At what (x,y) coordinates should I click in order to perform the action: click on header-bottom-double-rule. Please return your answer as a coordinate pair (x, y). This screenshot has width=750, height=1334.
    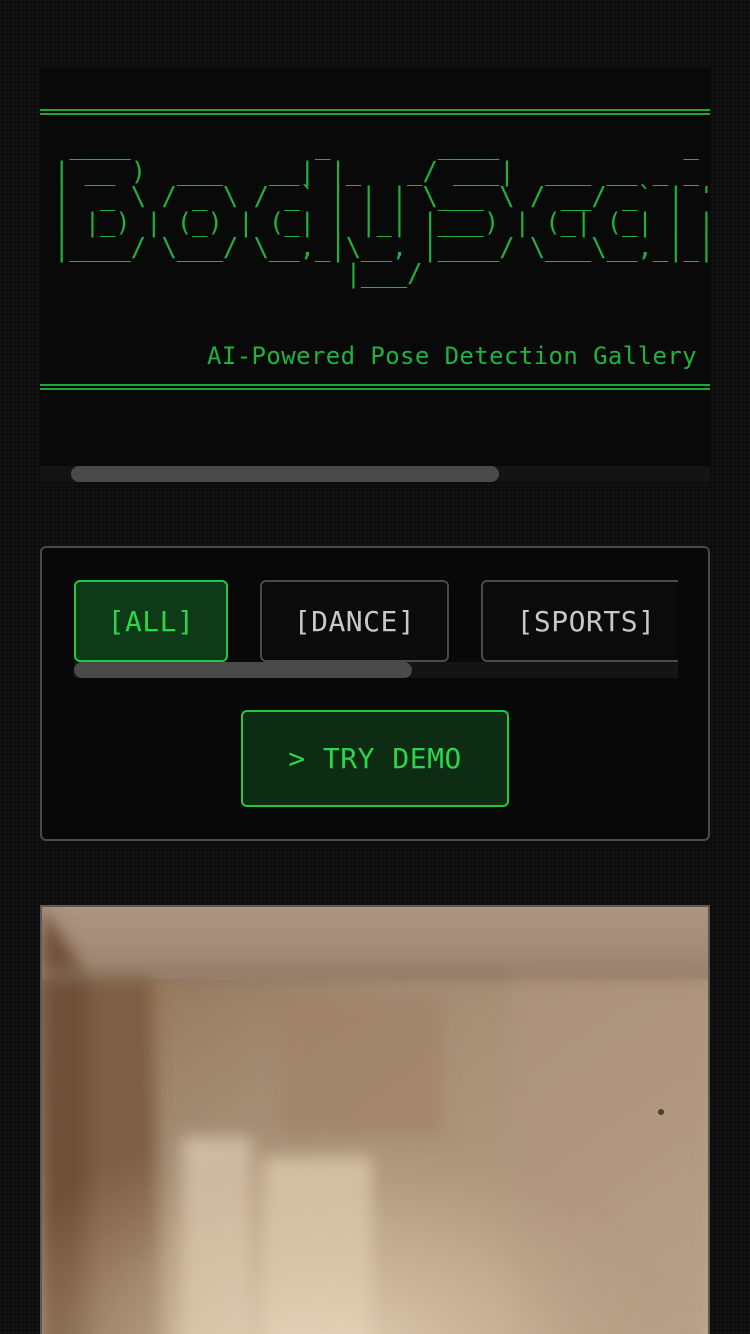
    Looking at the image, I should click on (375, 387).